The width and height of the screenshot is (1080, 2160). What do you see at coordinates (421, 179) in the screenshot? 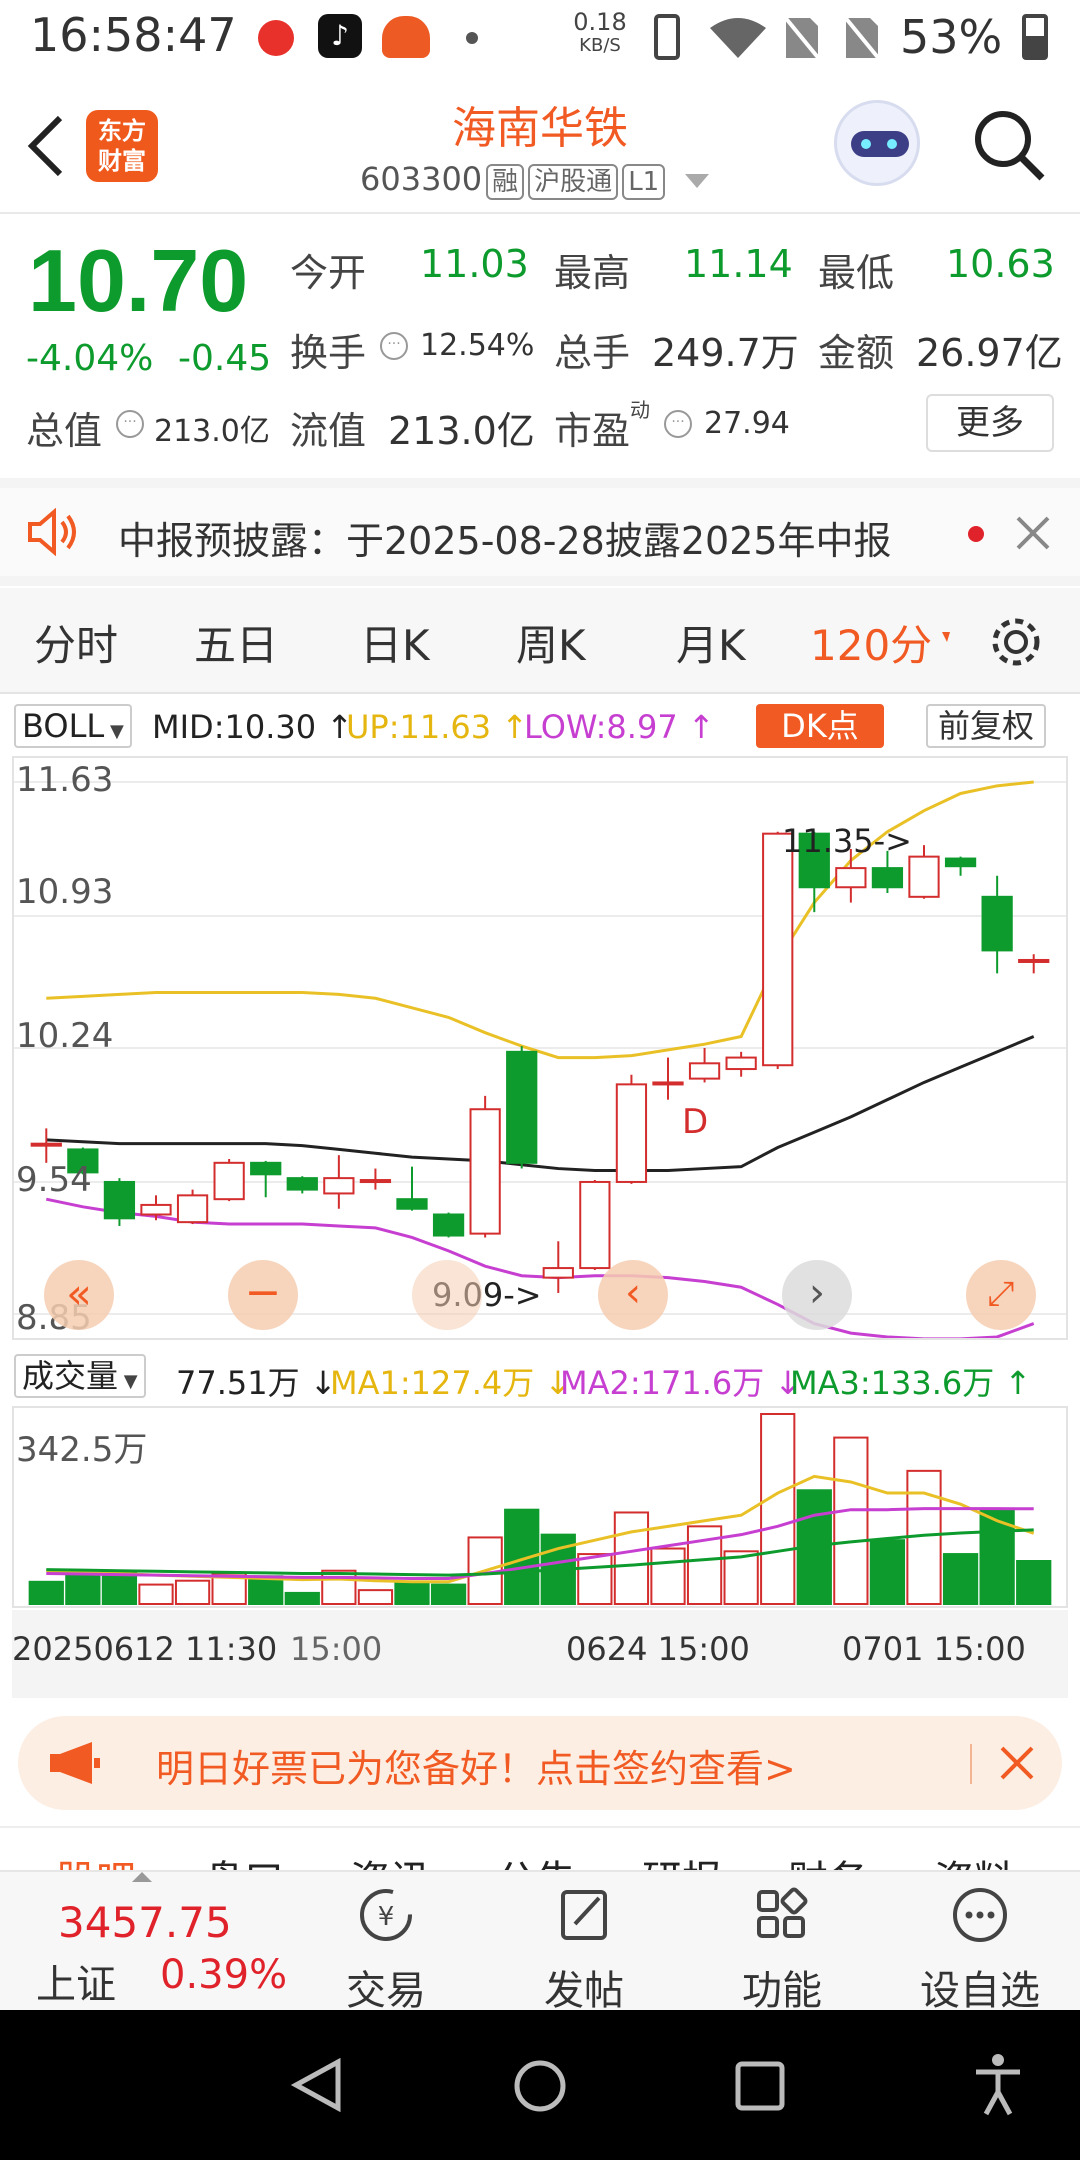
I see `stock-code: 603300` at bounding box center [421, 179].